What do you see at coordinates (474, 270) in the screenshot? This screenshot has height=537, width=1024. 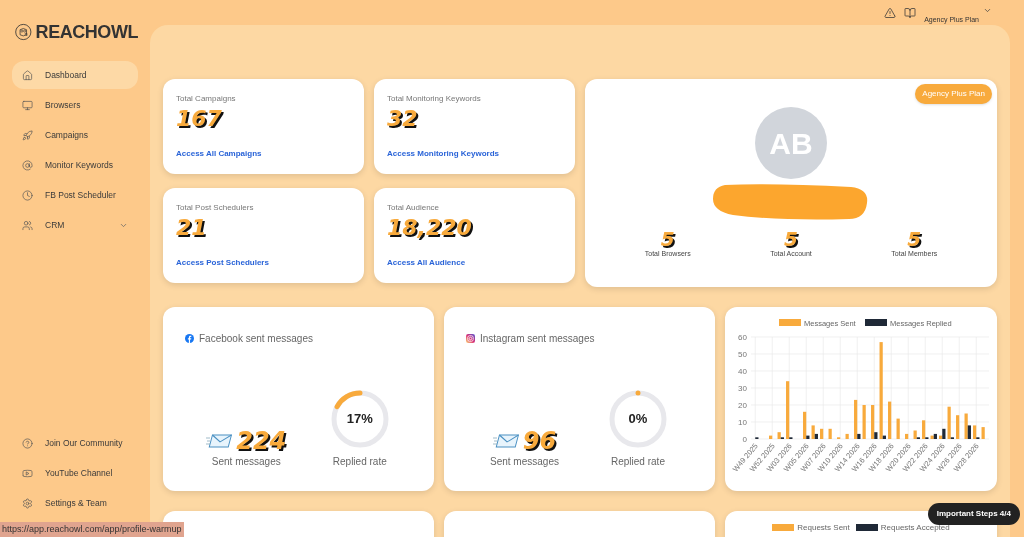 I see `stat-link: Access All Audience` at bounding box center [474, 270].